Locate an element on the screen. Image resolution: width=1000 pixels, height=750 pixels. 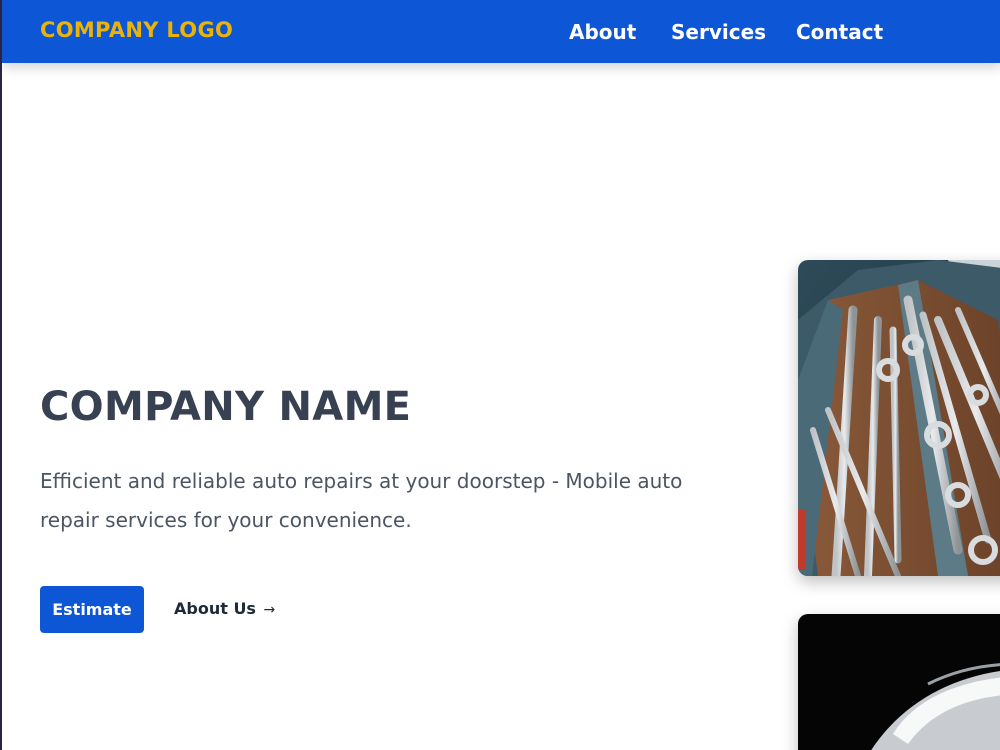
tools-photo-graphic is located at coordinates (899, 418).